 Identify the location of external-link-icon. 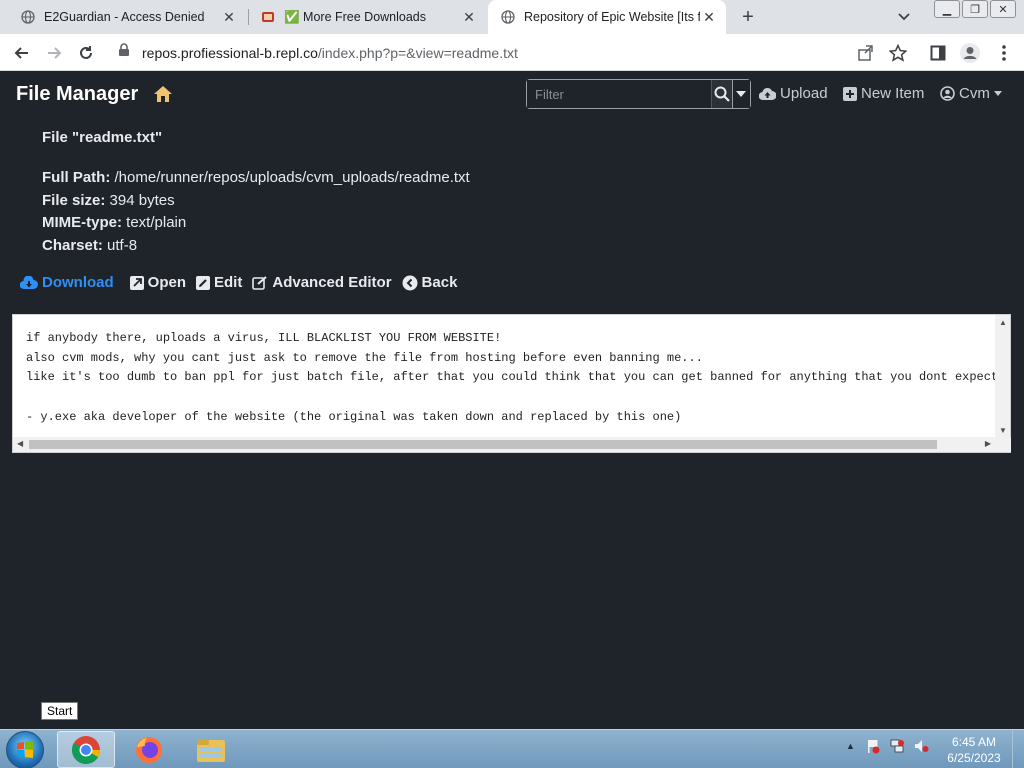
(136, 282).